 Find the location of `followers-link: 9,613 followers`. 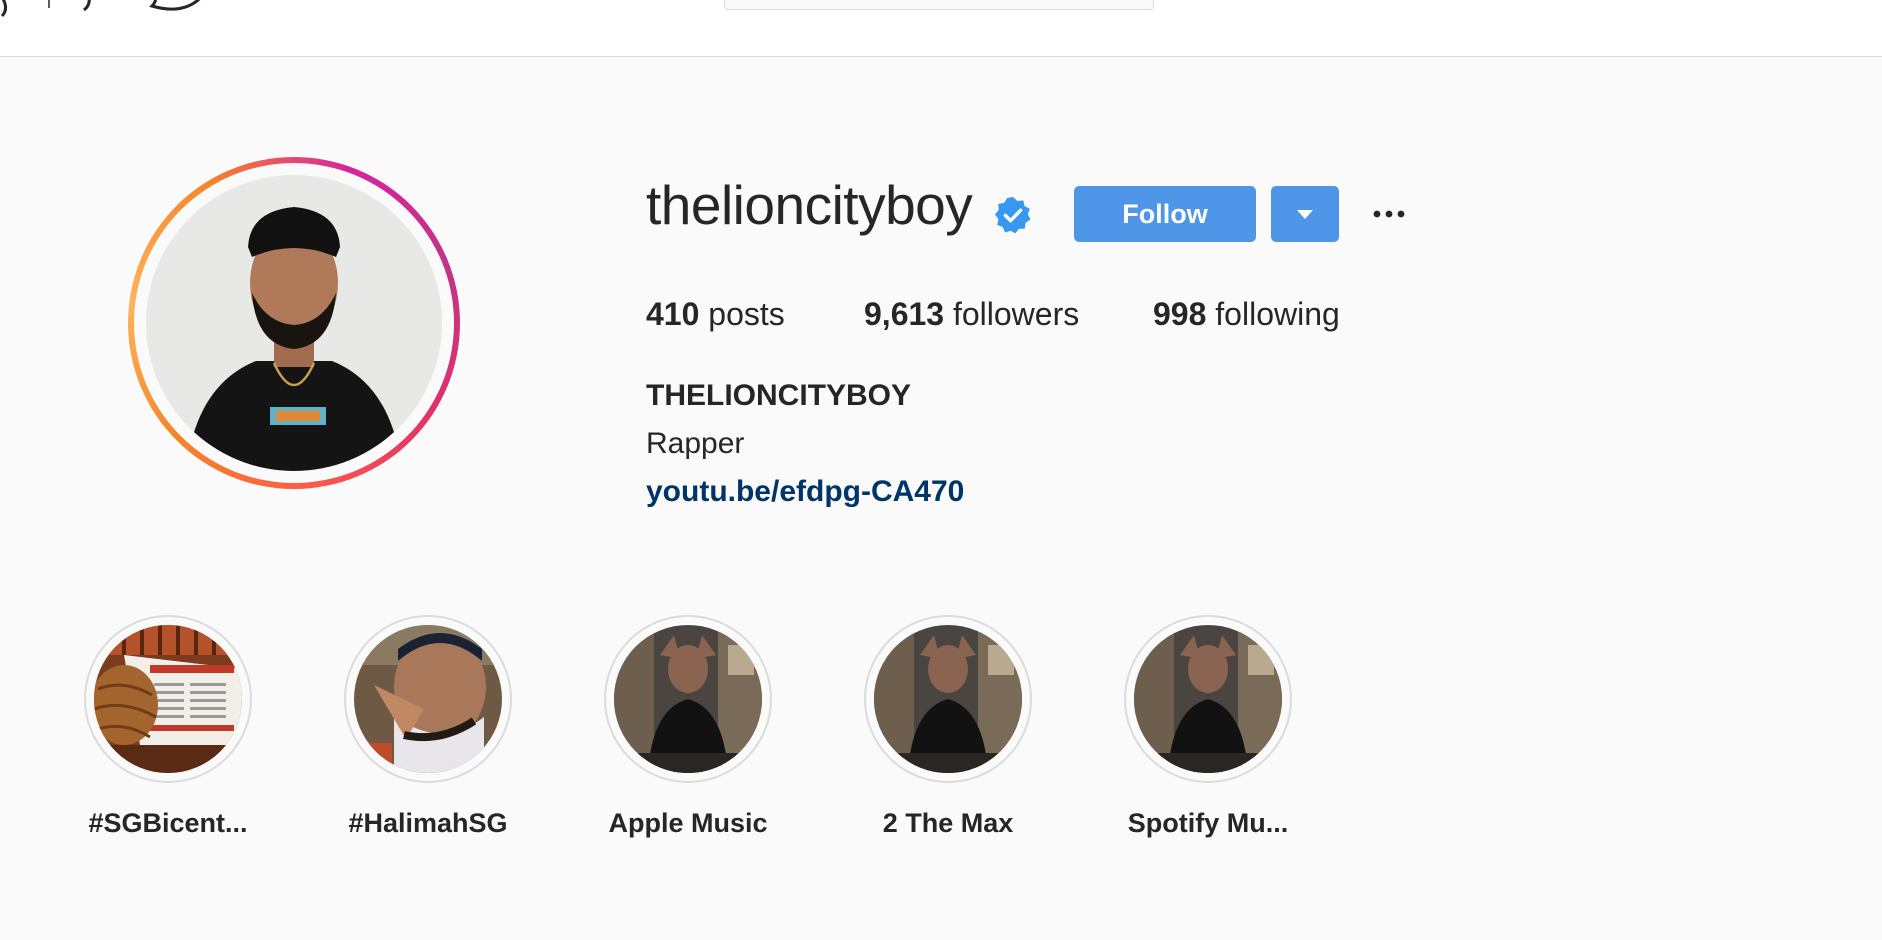

followers-link: 9,613 followers is located at coordinates (971, 314).